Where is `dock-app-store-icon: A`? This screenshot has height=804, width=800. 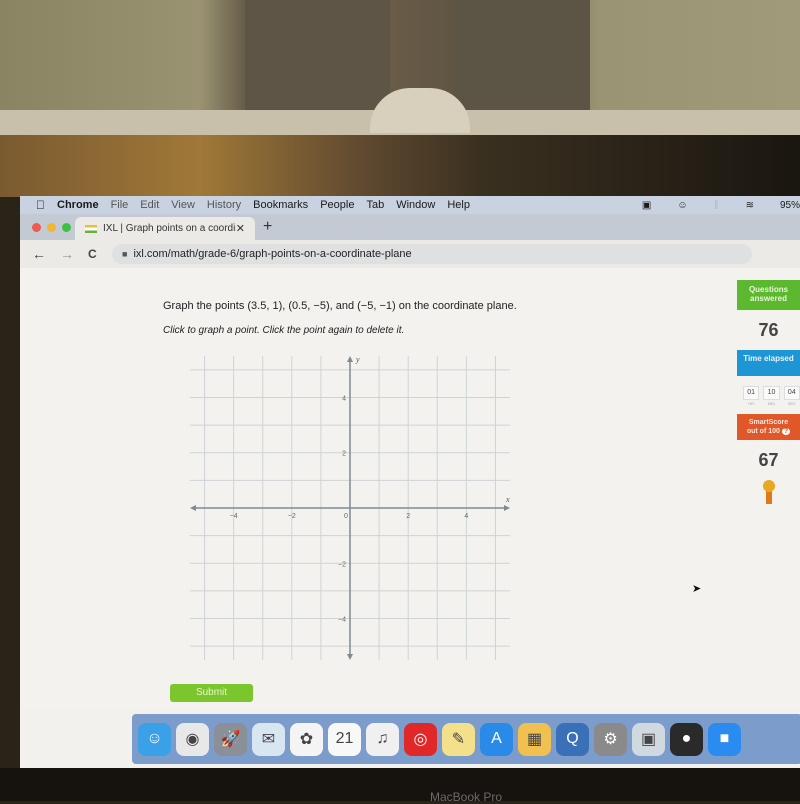 dock-app-store-icon: A is located at coordinates (496, 739).